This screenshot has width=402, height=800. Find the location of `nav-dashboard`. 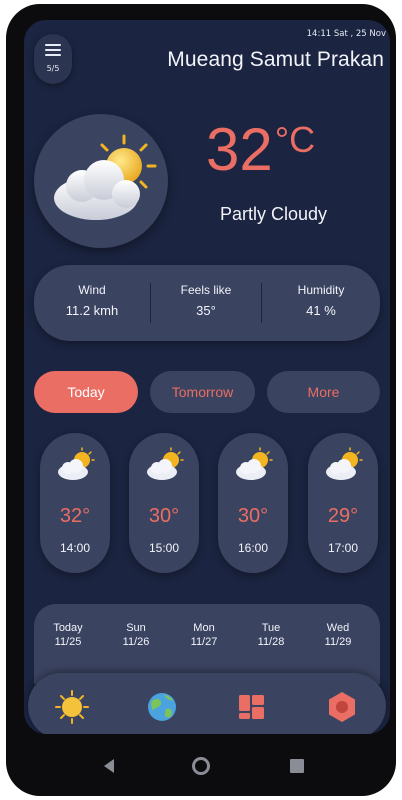

nav-dashboard is located at coordinates (252, 707).